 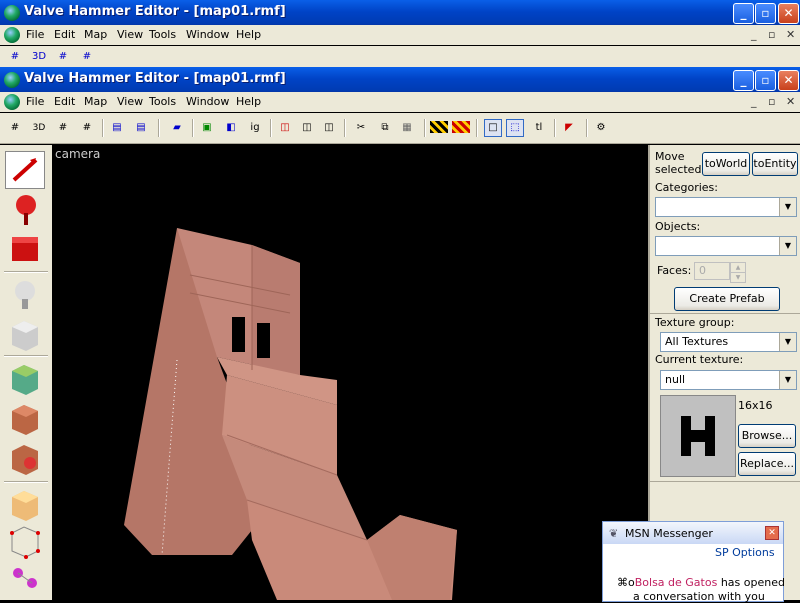 I want to click on texture-lock-toggle-icon: tl, so click(x=539, y=128).